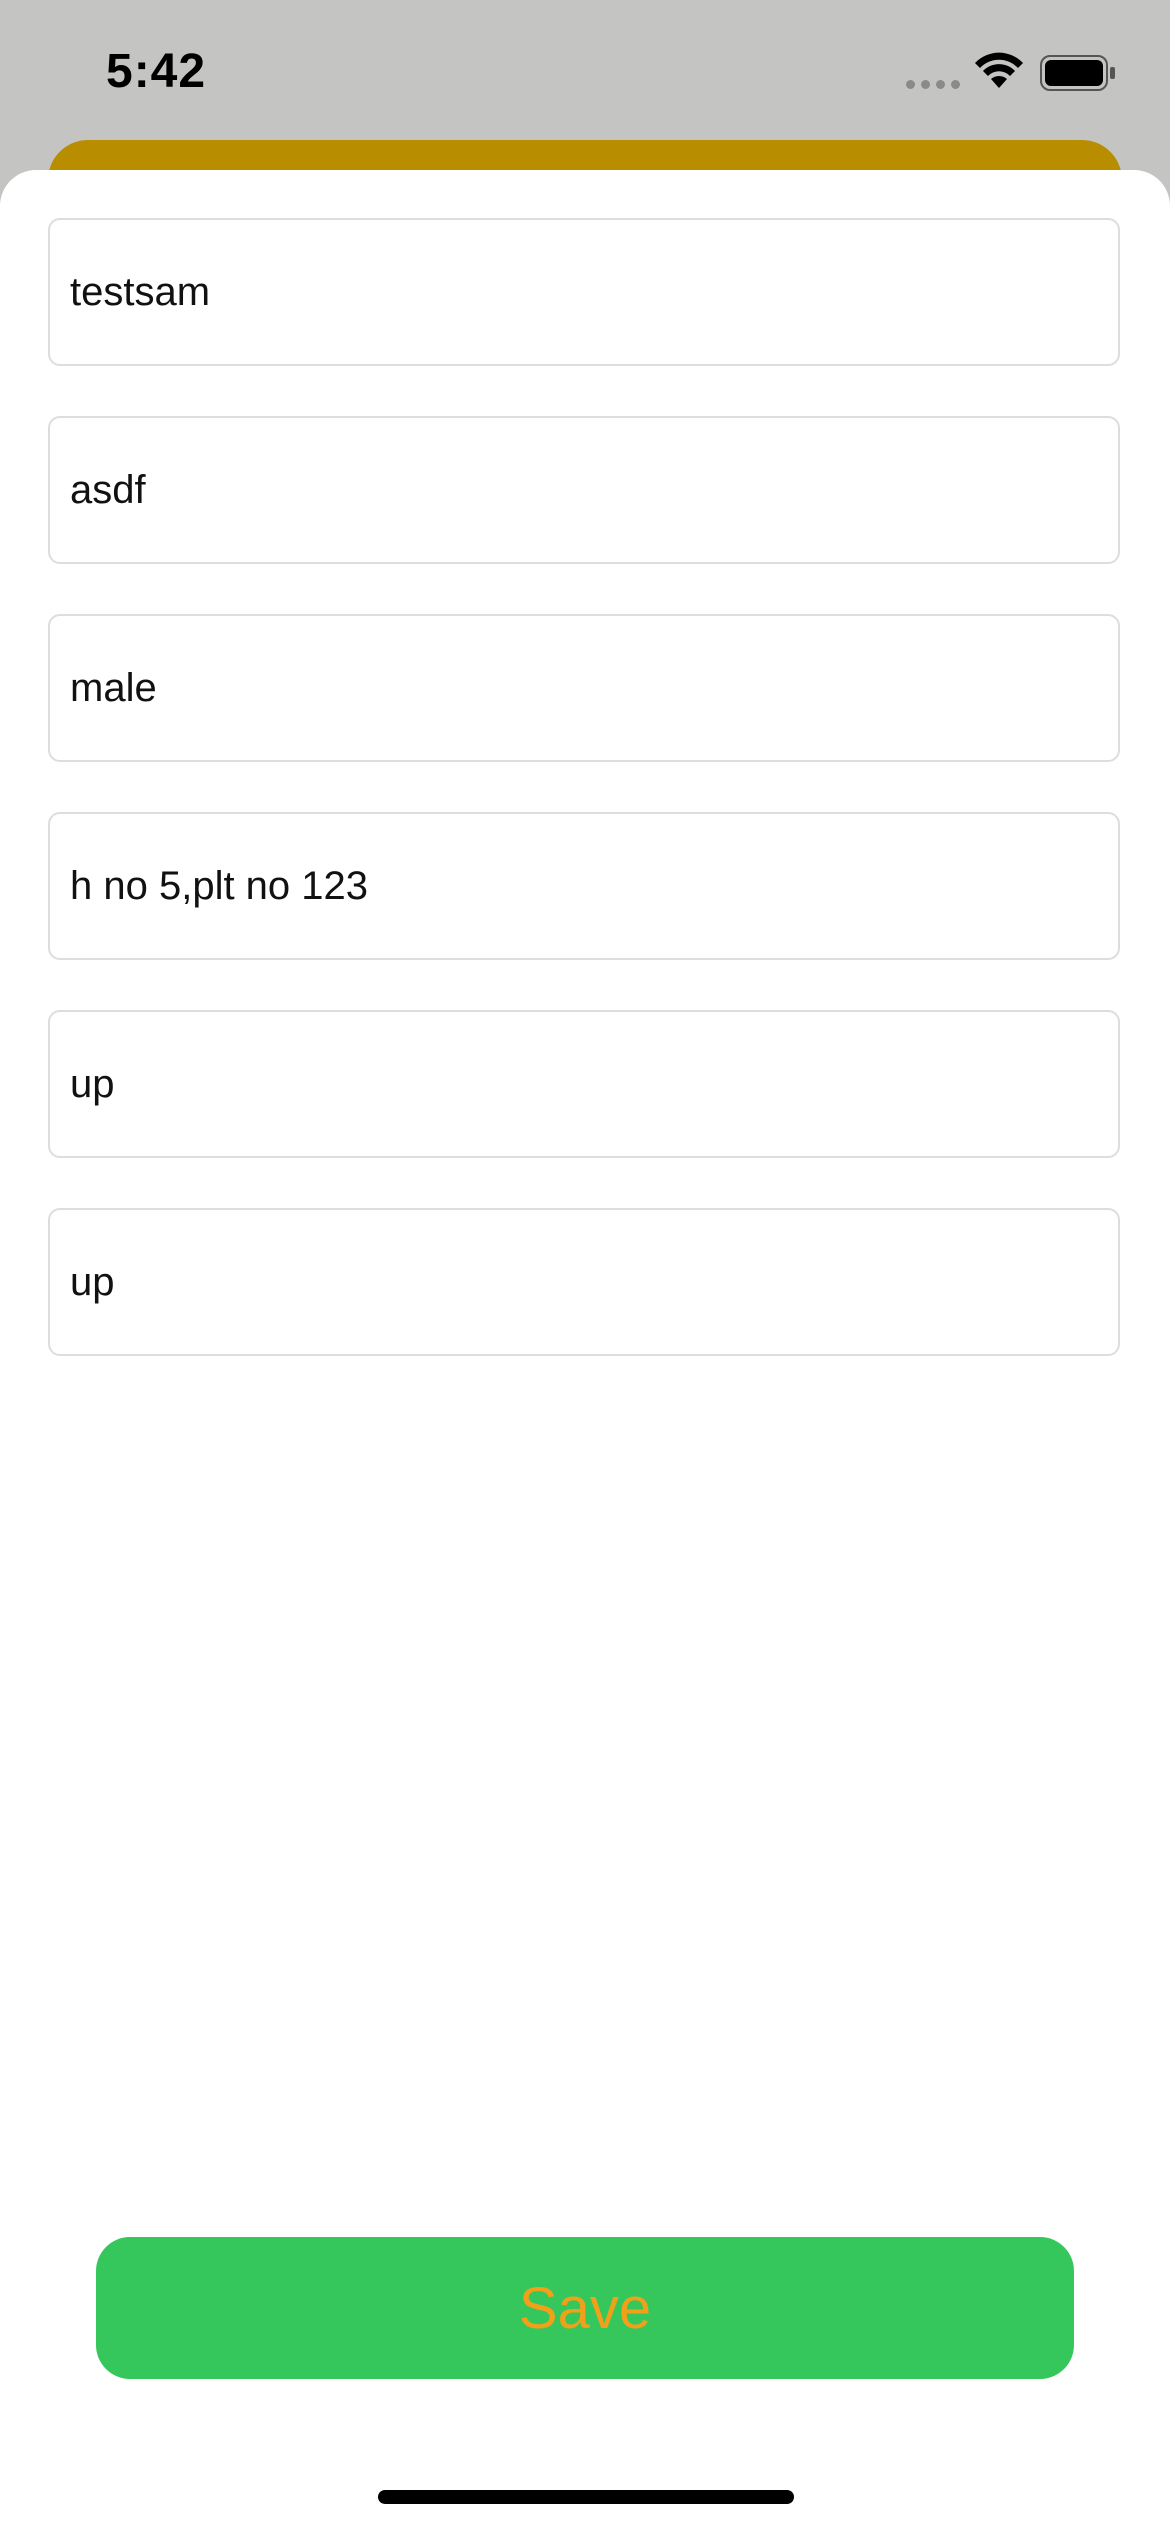 This screenshot has width=1170, height=2532. I want to click on name-field: testsam, so click(584, 292).